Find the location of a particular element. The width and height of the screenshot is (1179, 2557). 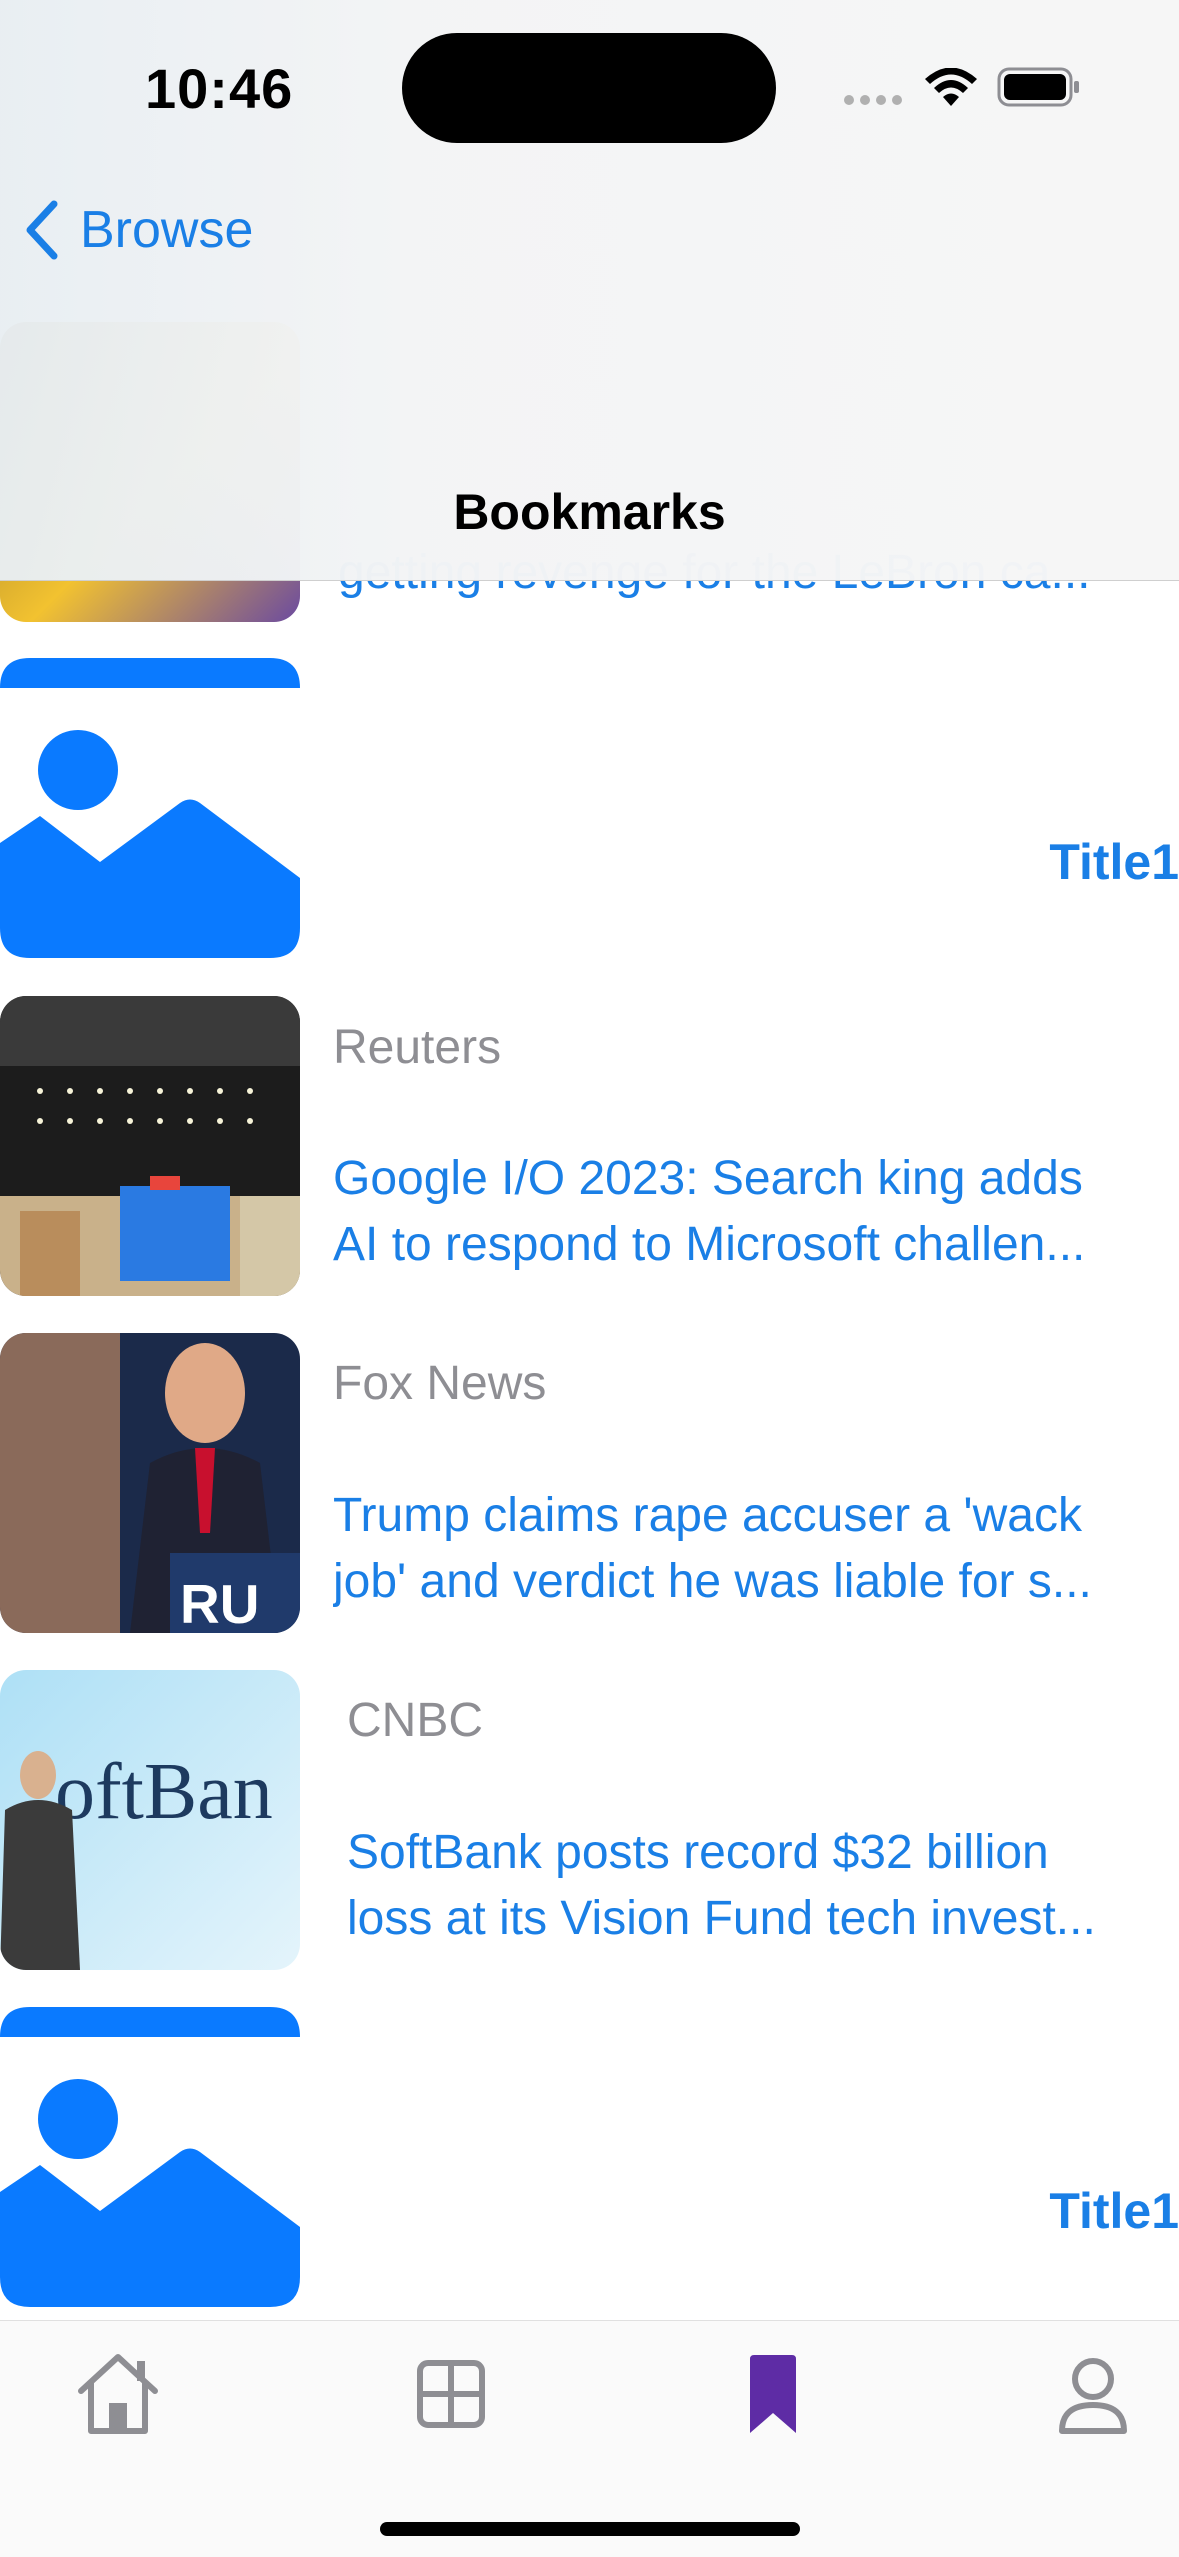

person-icon is located at coordinates (1093, 2396).